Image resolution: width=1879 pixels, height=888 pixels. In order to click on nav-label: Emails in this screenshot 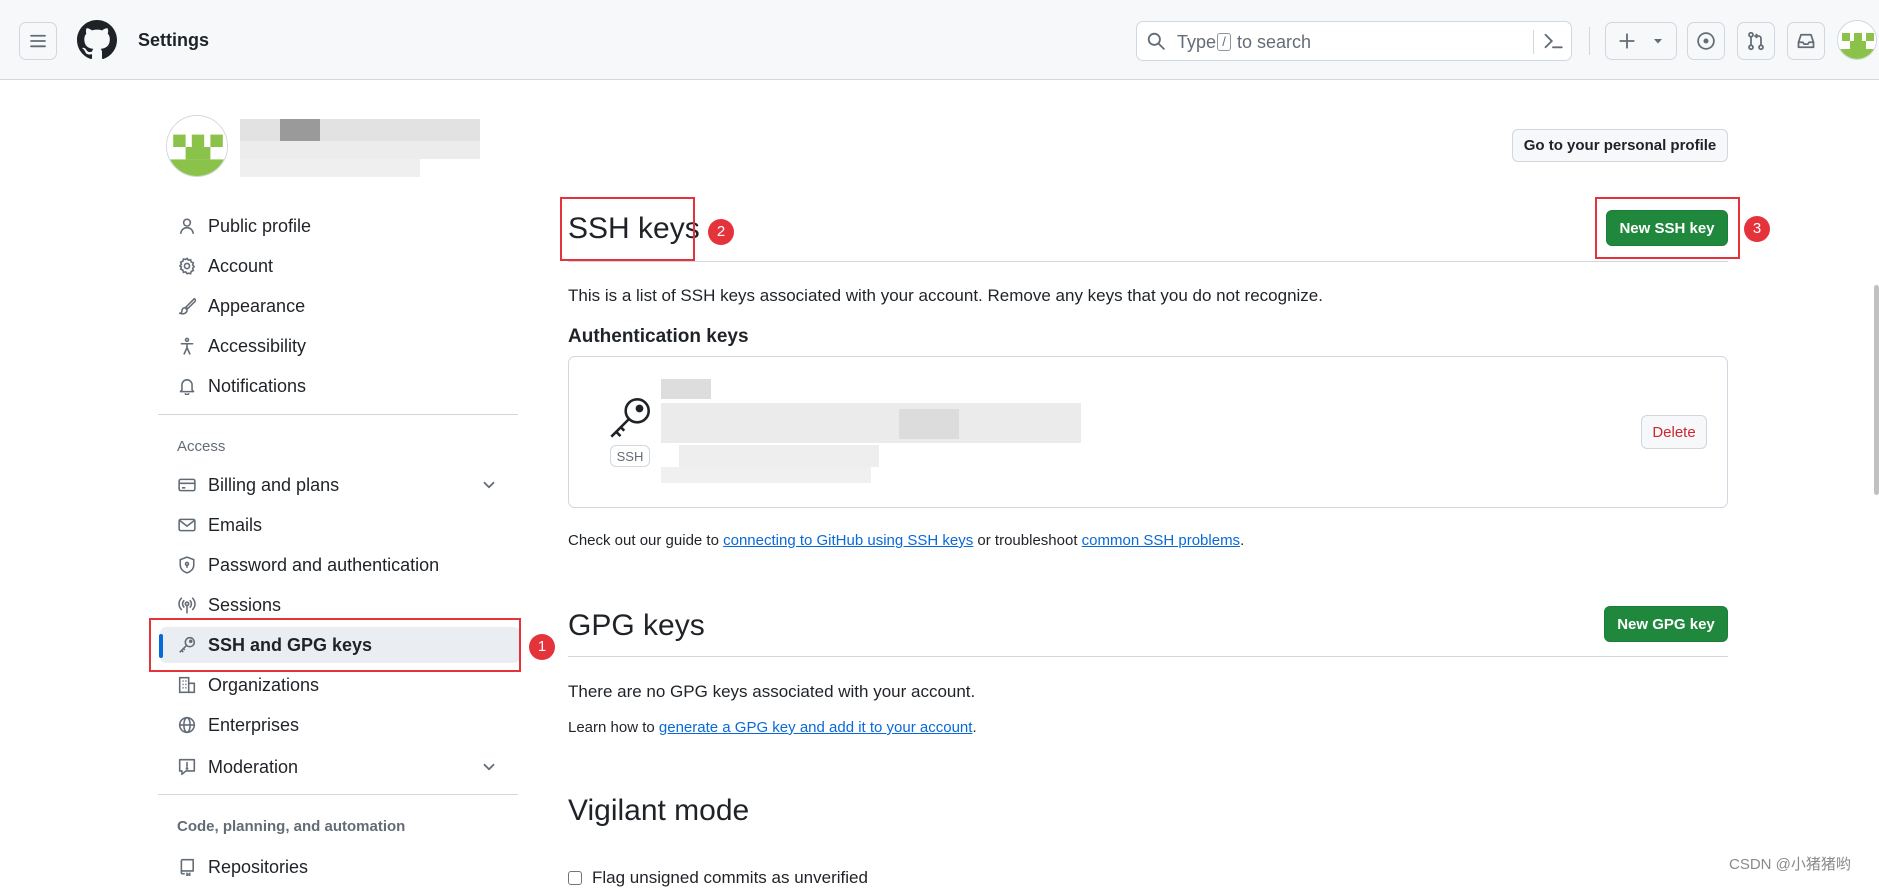, I will do `click(235, 524)`.